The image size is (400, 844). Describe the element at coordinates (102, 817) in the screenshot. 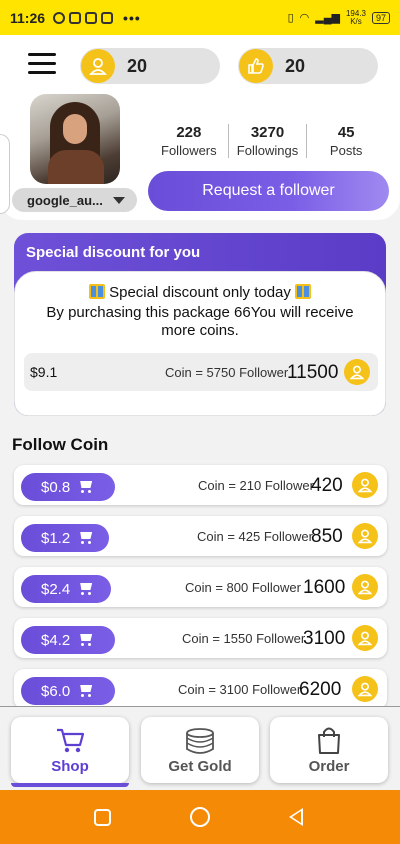

I see `recent-apps-icon` at that location.